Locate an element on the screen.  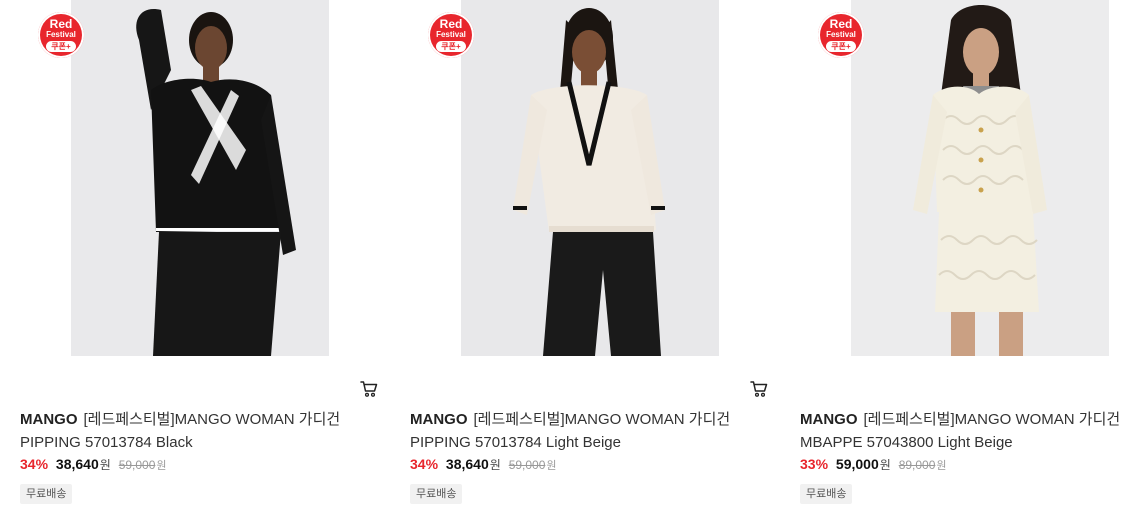
price-row: 33% 59,000원 89,000원 is located at coordinates (873, 464).